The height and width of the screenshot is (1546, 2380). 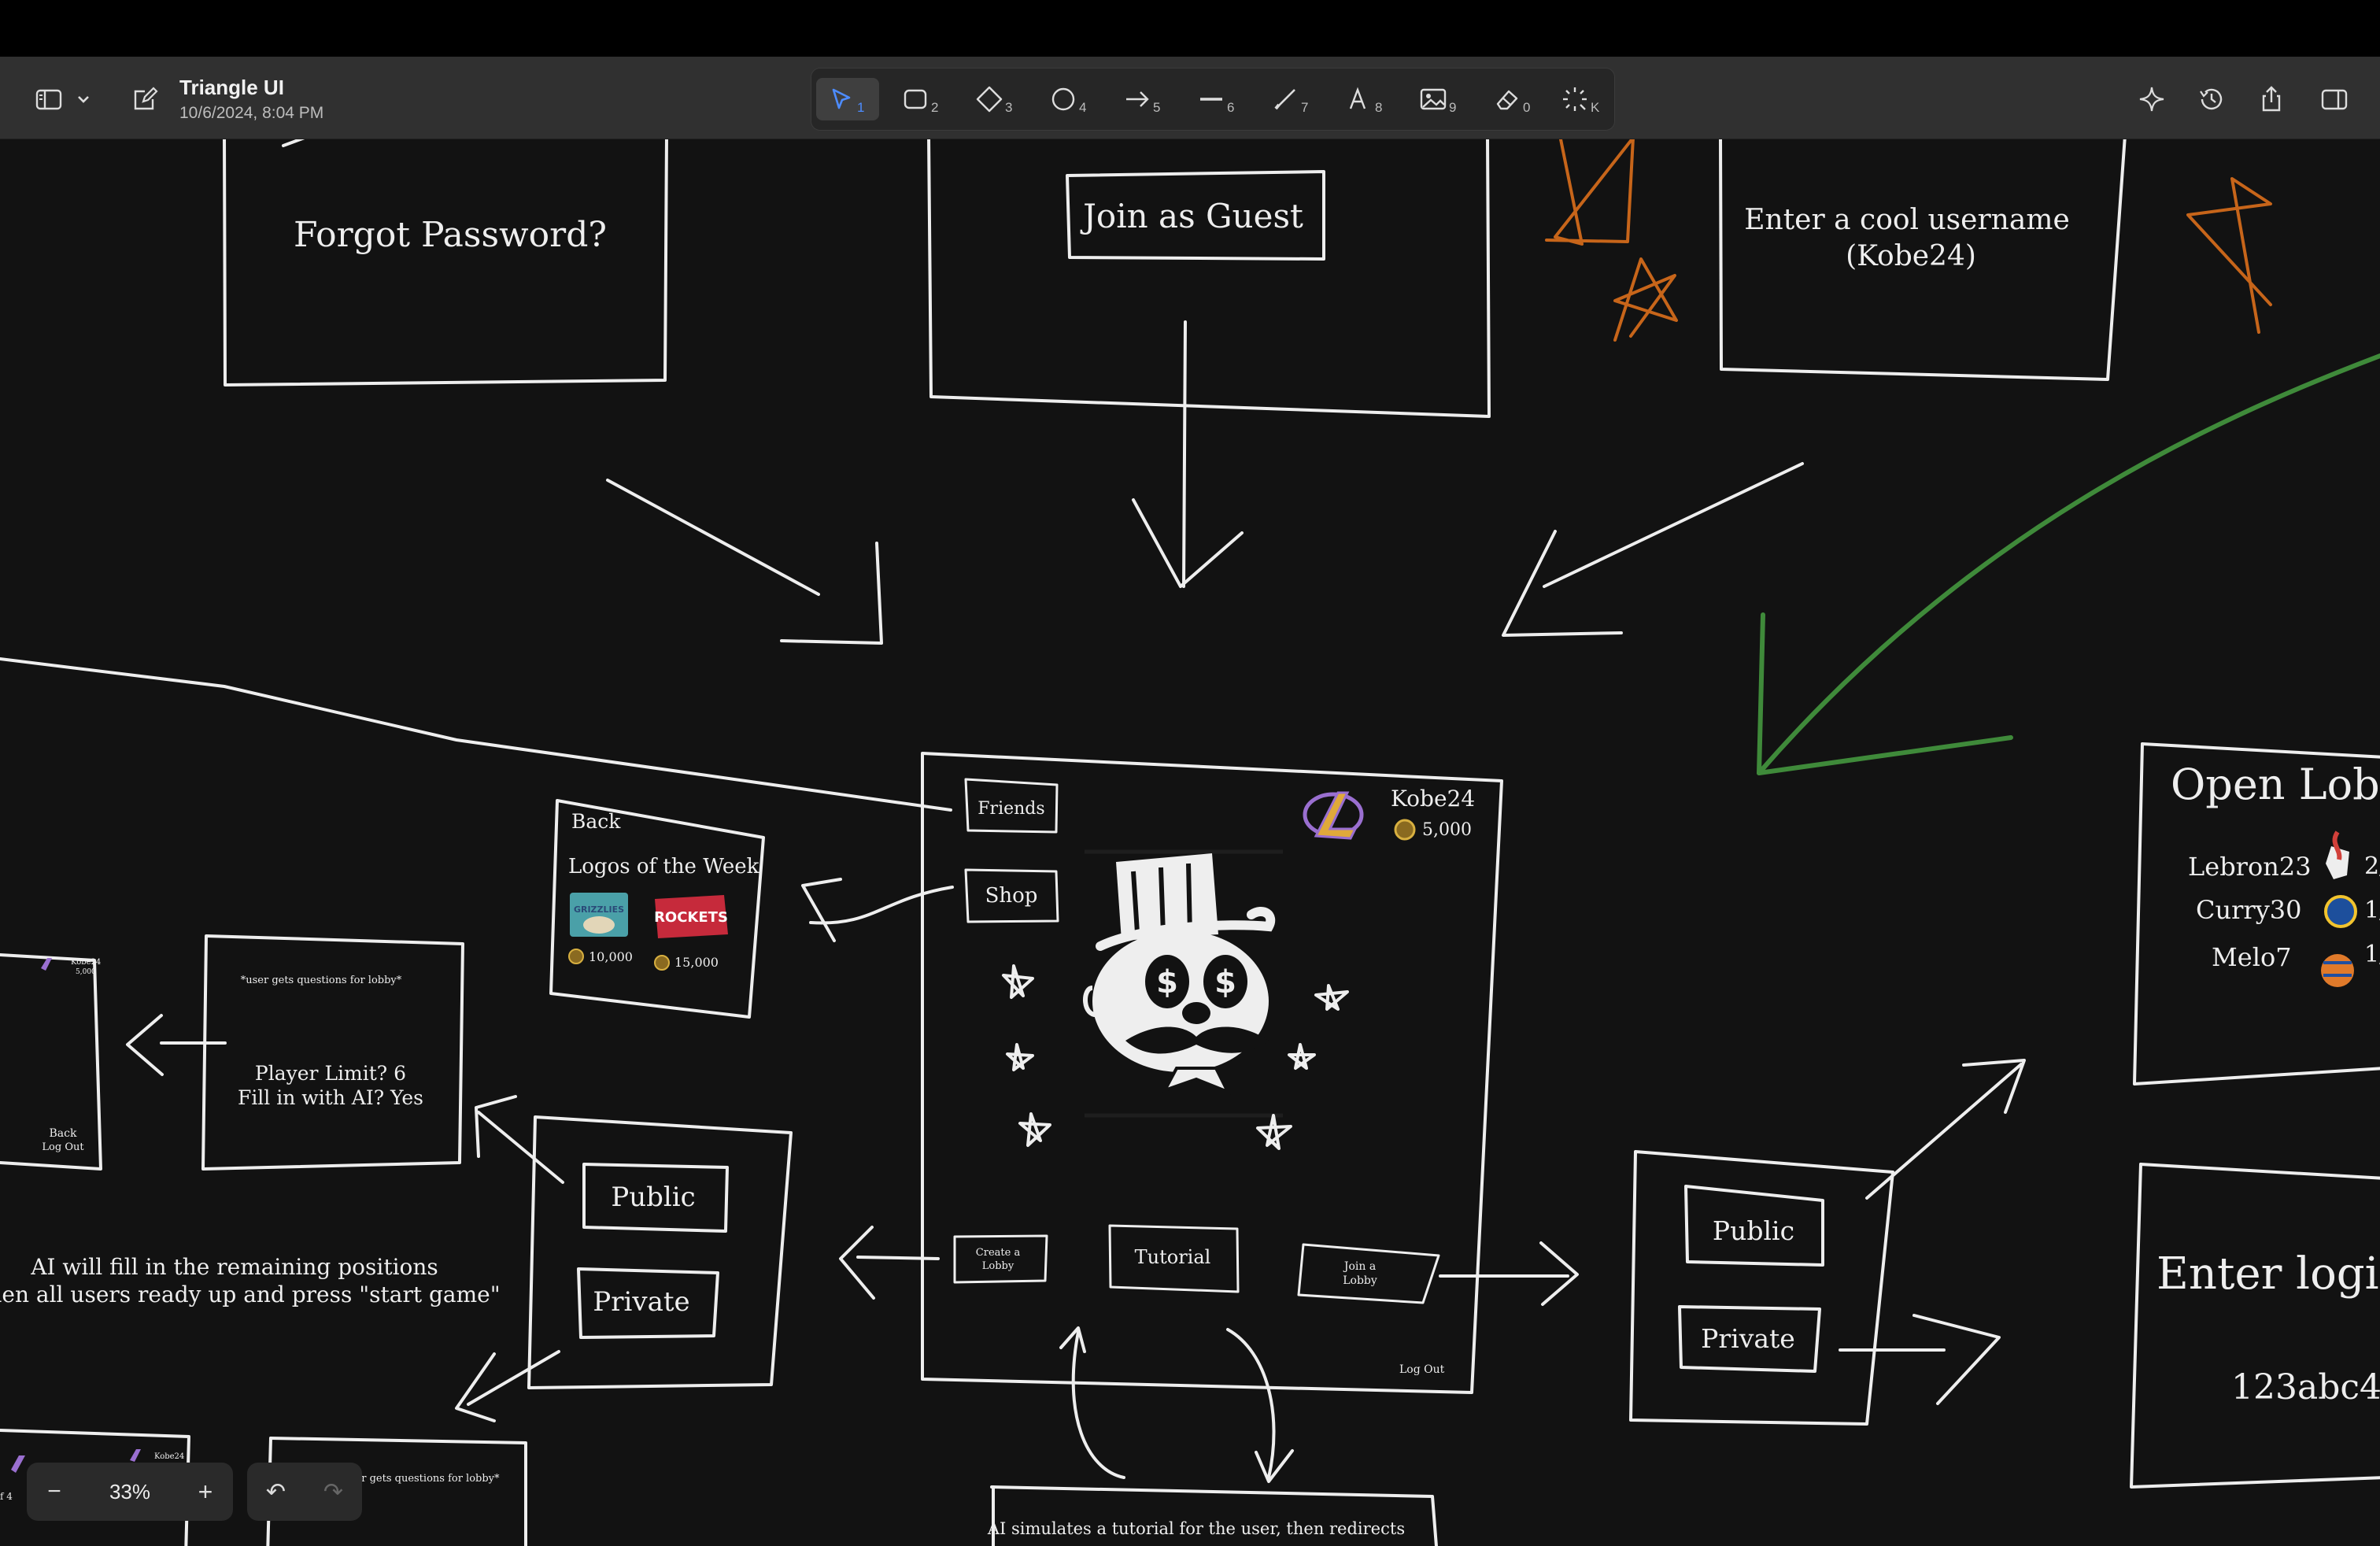 What do you see at coordinates (252, 113) in the screenshot?
I see `document-date: 10/6/2024, 8:04 PM` at bounding box center [252, 113].